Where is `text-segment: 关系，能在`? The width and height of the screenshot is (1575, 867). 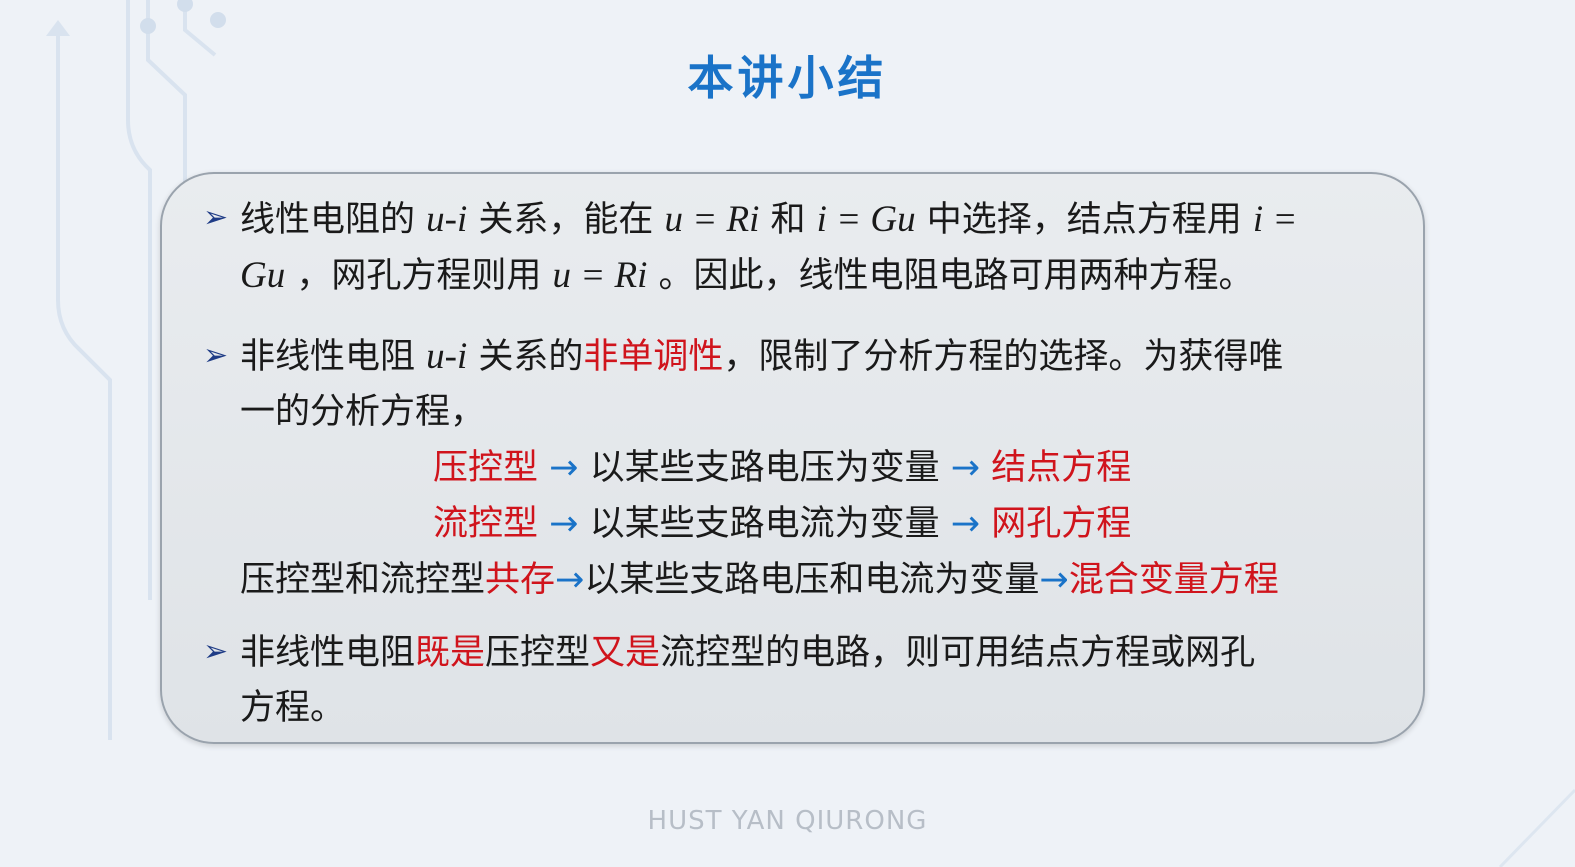
text-segment: 关系，能在 is located at coordinates (566, 220).